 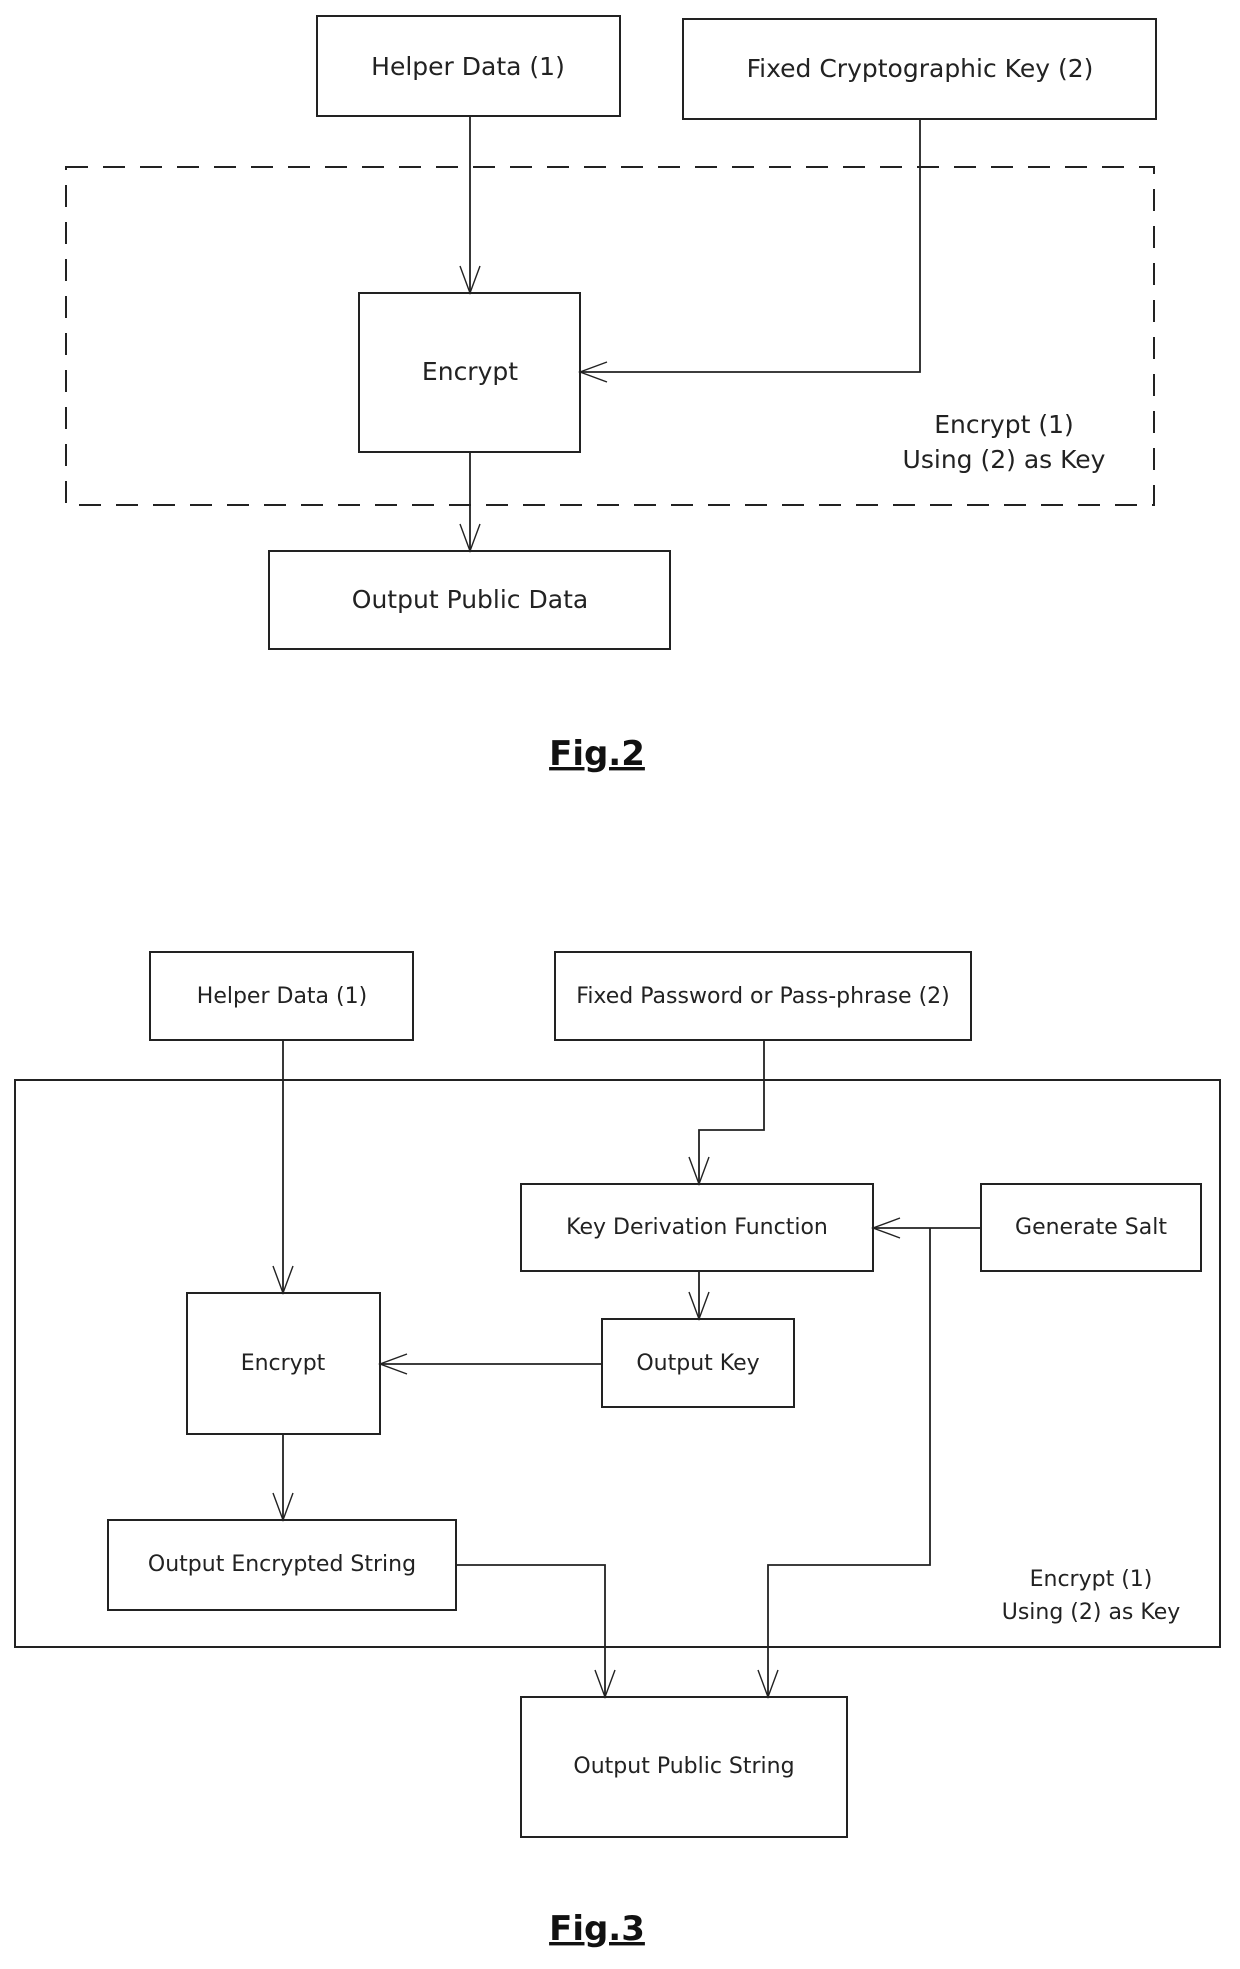 I want to click on fig2-group-label-line2: Using (2) as Key, so click(x=1004, y=459).